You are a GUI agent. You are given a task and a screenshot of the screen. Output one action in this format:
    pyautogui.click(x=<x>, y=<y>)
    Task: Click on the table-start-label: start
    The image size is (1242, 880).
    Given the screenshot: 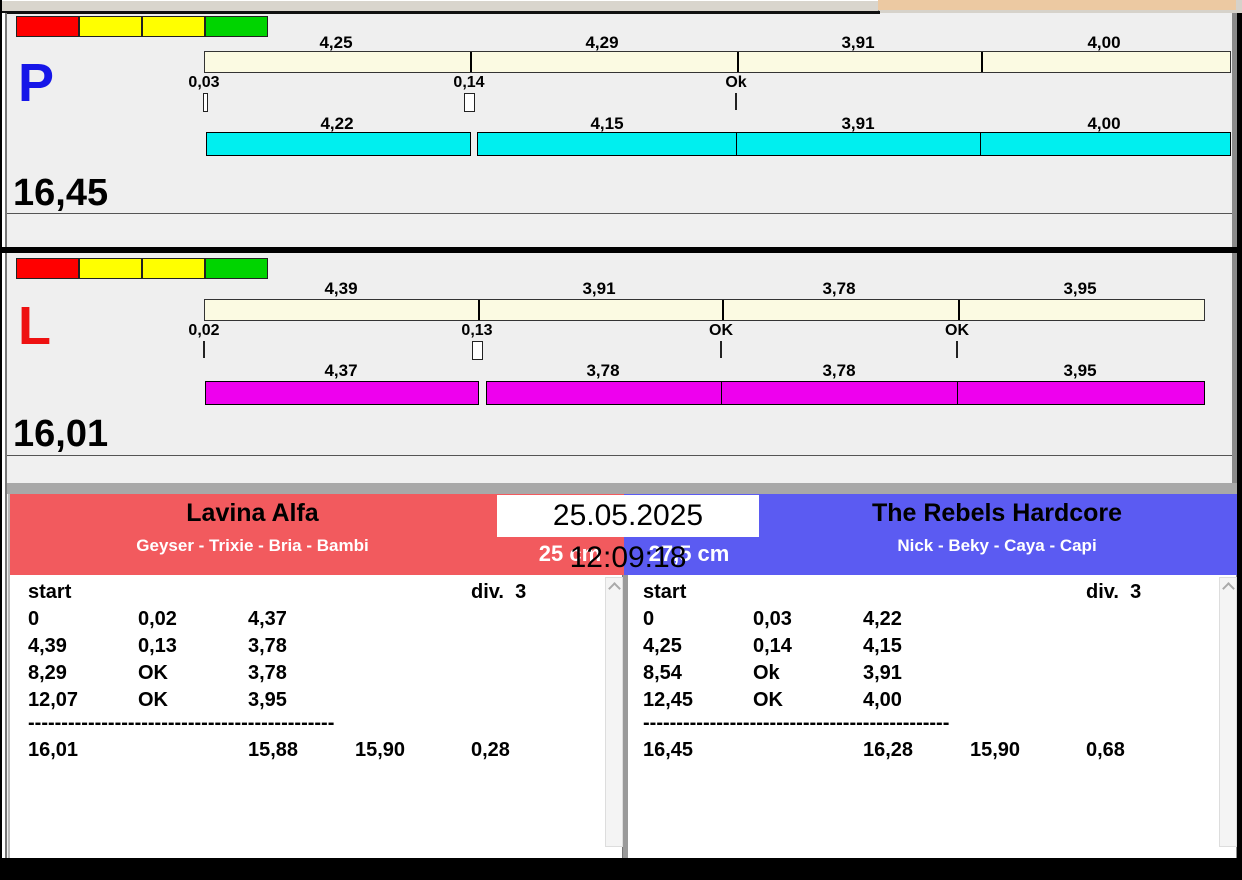 What is the action you would take?
    pyautogui.click(x=50, y=592)
    